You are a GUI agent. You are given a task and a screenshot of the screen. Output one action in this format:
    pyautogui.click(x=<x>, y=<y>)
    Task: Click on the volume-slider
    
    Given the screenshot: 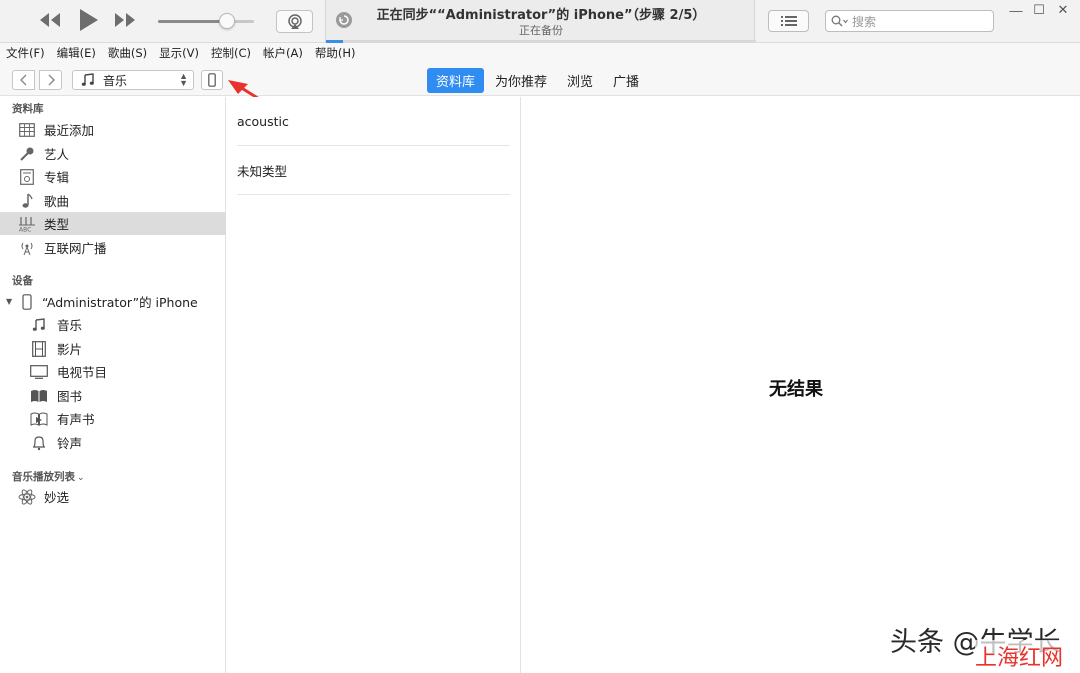 What is the action you would take?
    pyautogui.click(x=206, y=21)
    